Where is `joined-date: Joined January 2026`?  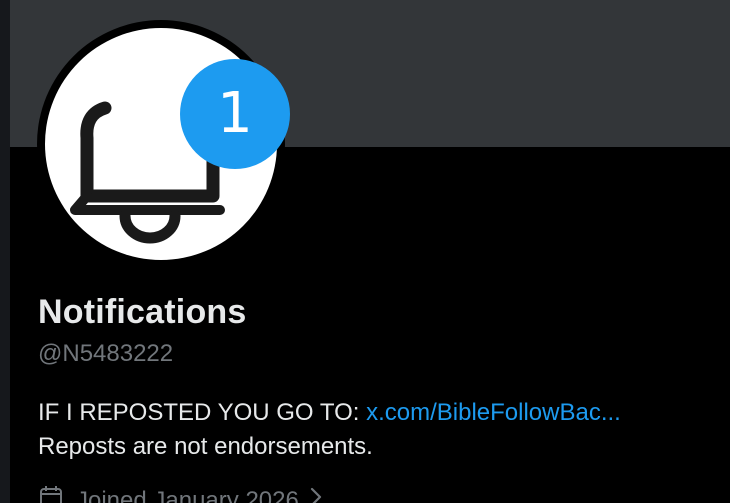 joined-date: Joined January 2026 is located at coordinates (180, 493).